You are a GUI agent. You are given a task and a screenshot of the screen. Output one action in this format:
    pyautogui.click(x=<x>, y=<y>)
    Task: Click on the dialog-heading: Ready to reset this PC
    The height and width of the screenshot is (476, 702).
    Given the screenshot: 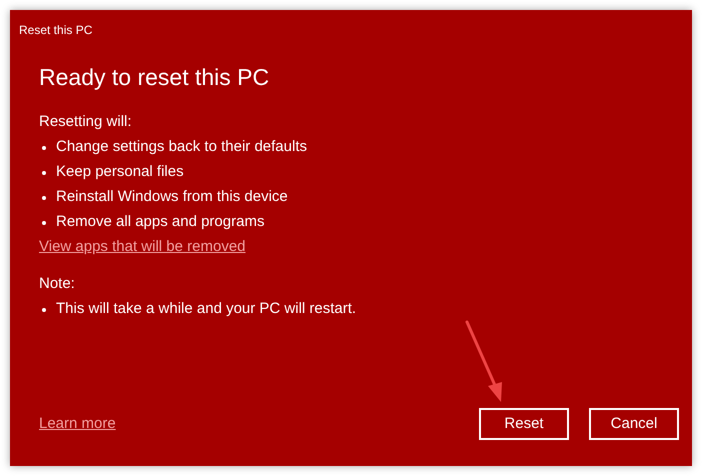 What is the action you would take?
    pyautogui.click(x=154, y=77)
    